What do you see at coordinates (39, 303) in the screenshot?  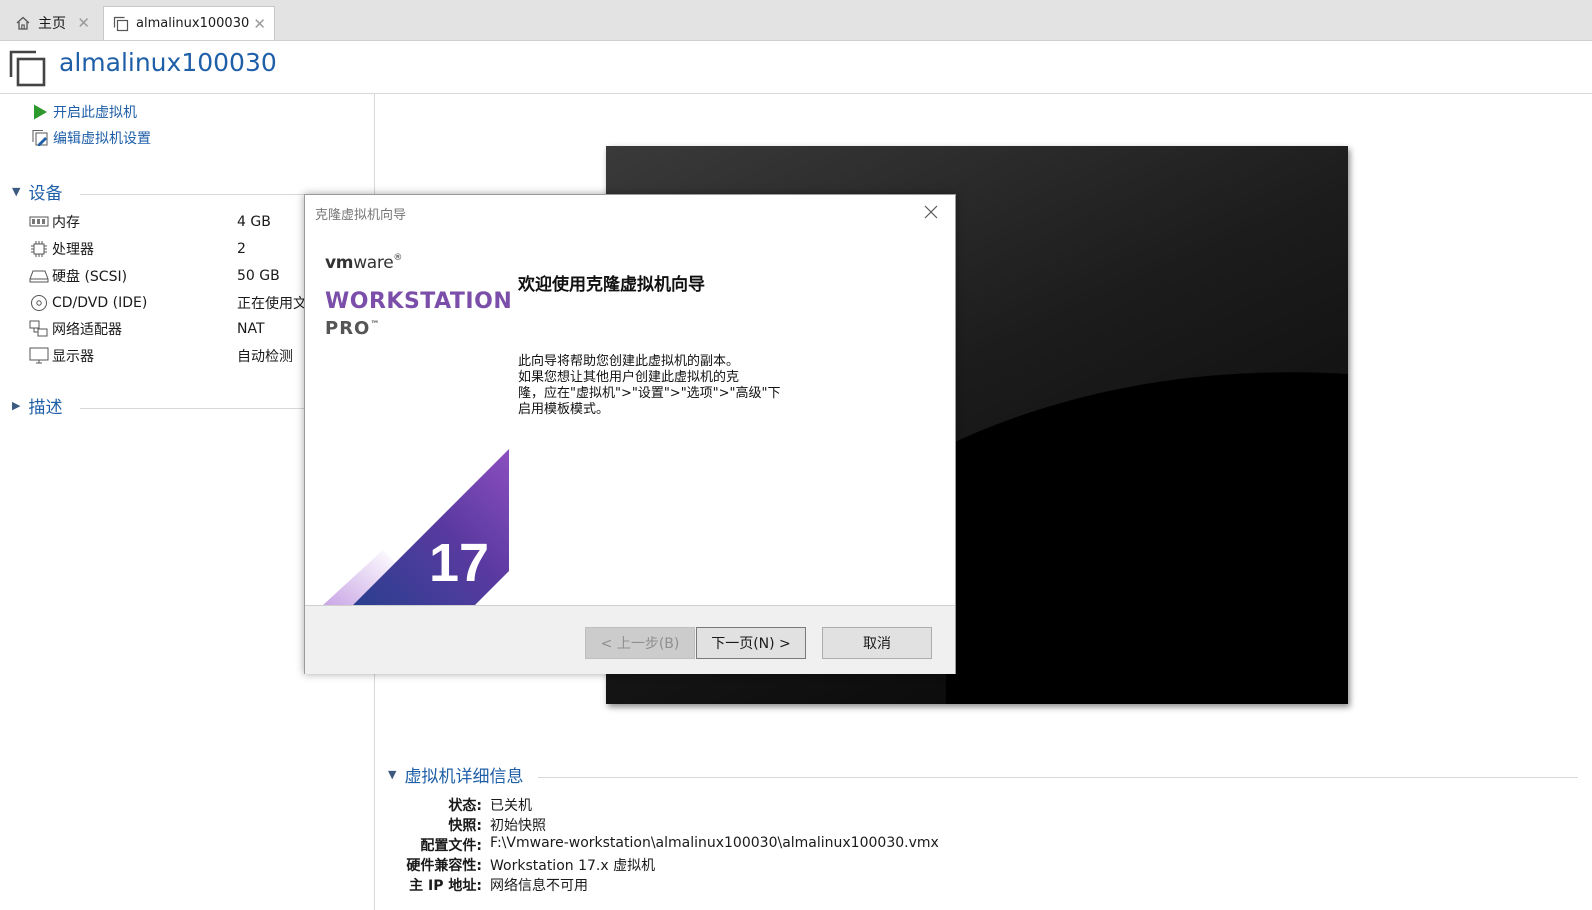 I see `cd-dvd-icon` at bounding box center [39, 303].